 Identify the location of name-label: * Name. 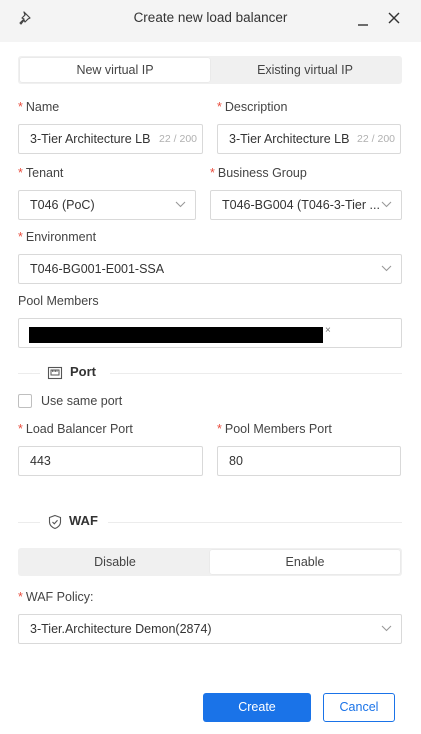
(39, 107).